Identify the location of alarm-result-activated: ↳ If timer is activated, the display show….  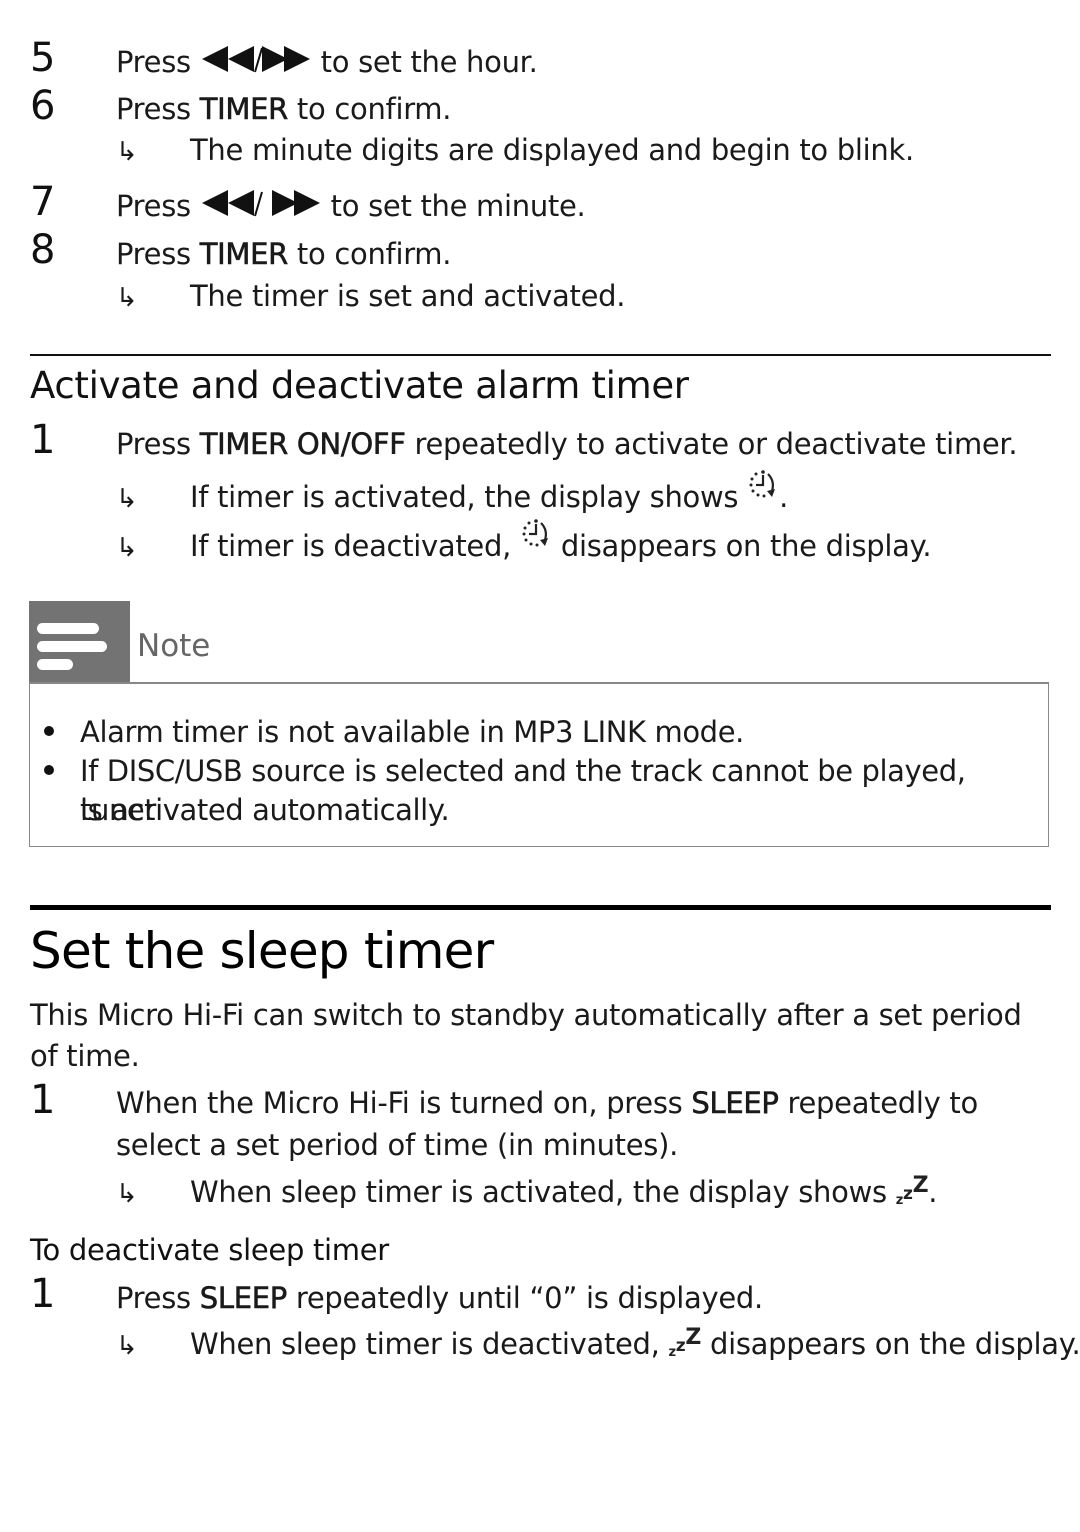
(452, 492).